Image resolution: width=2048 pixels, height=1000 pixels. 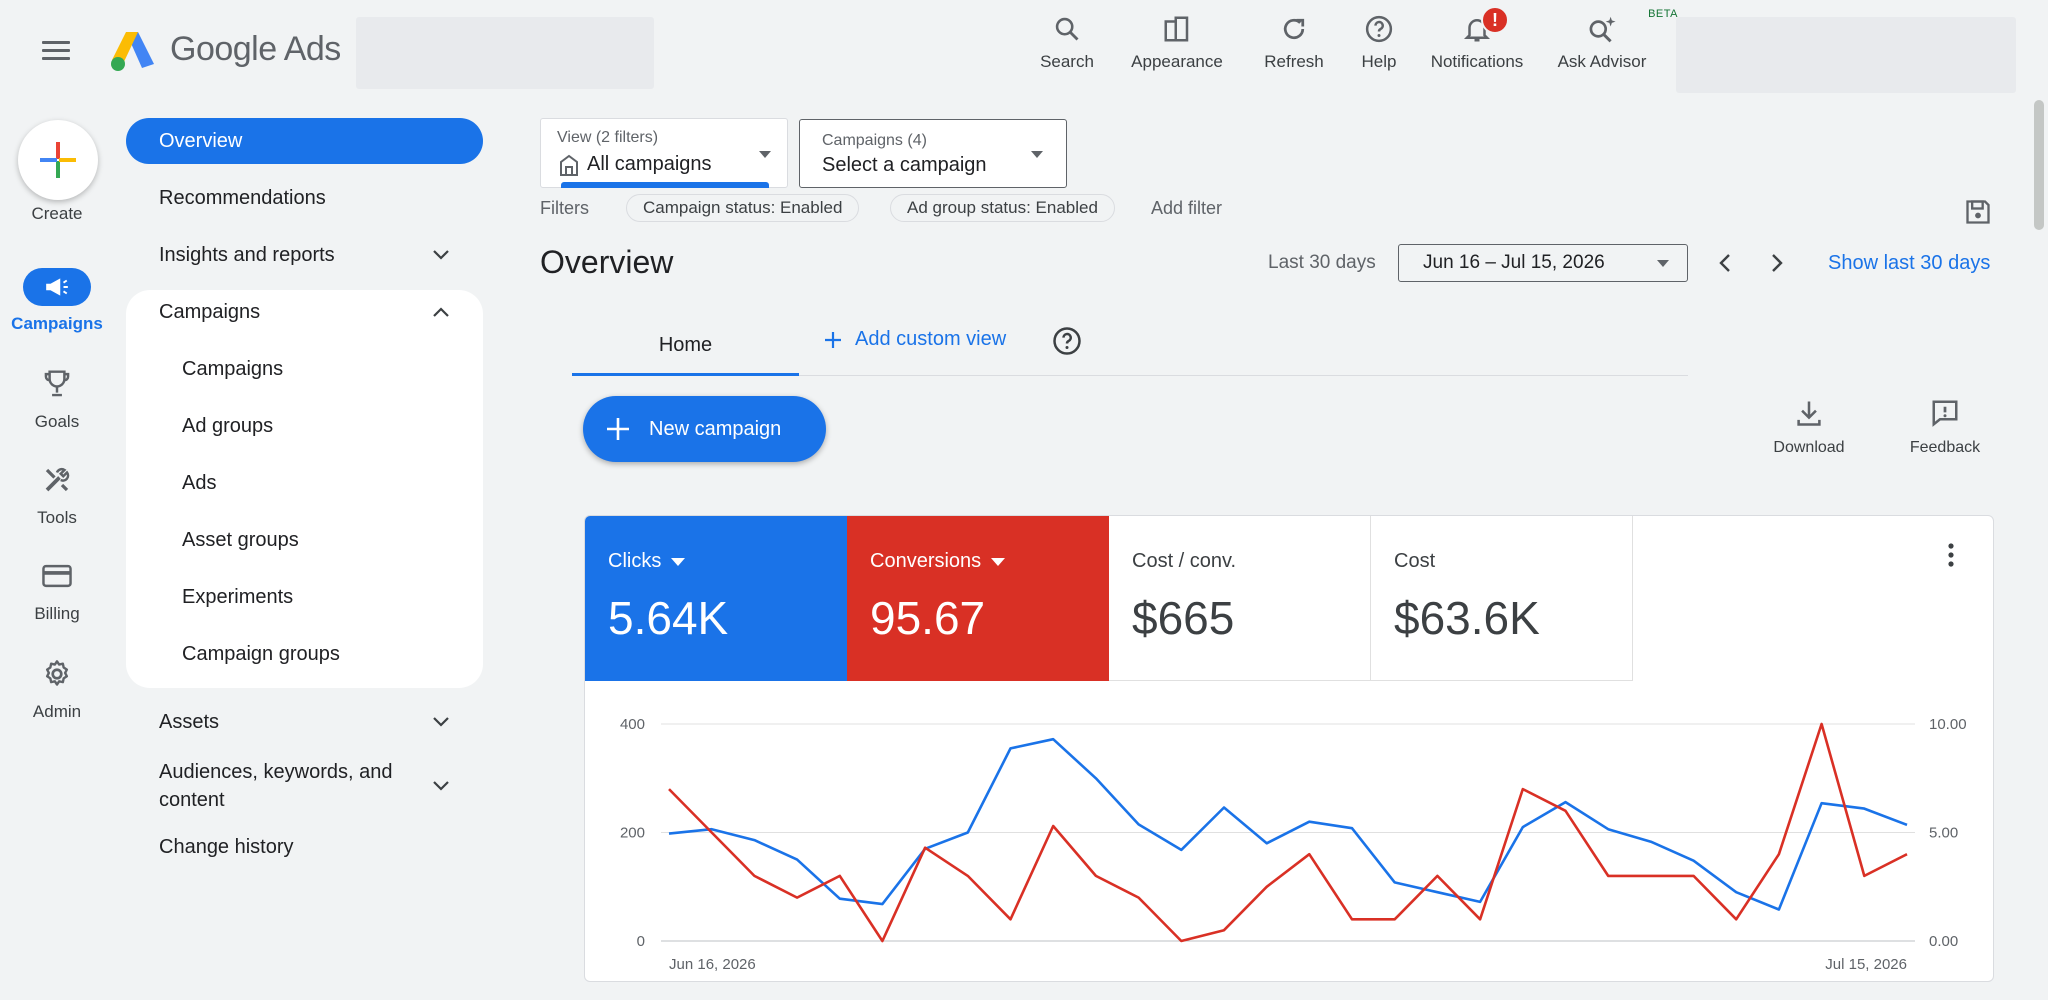 I want to click on rail-goals: Goals, so click(x=57, y=398).